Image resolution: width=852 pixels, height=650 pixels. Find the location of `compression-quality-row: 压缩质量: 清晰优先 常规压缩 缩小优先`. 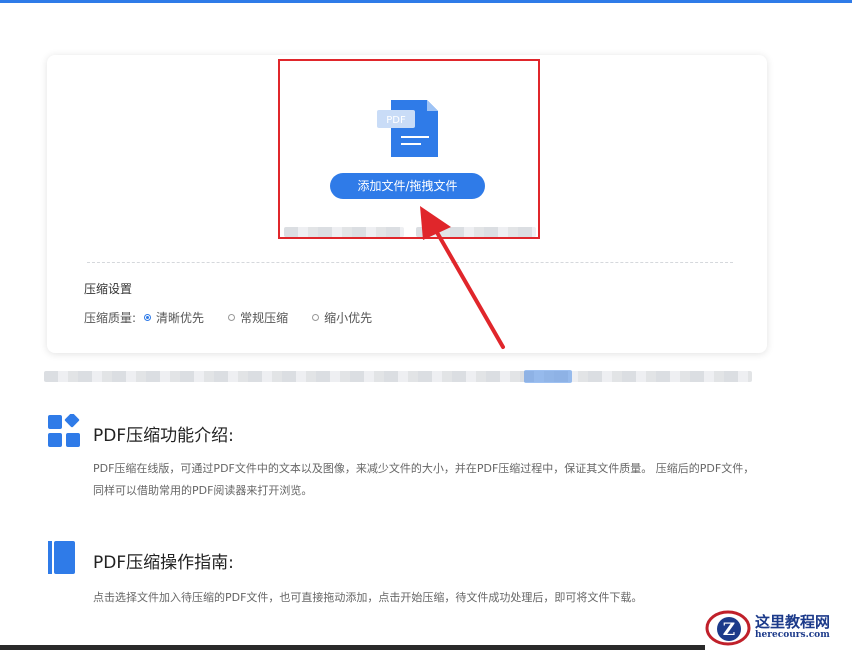

compression-quality-row: 压缩质量: 清晰优先 常规压缩 缩小优先 is located at coordinates (240, 317).